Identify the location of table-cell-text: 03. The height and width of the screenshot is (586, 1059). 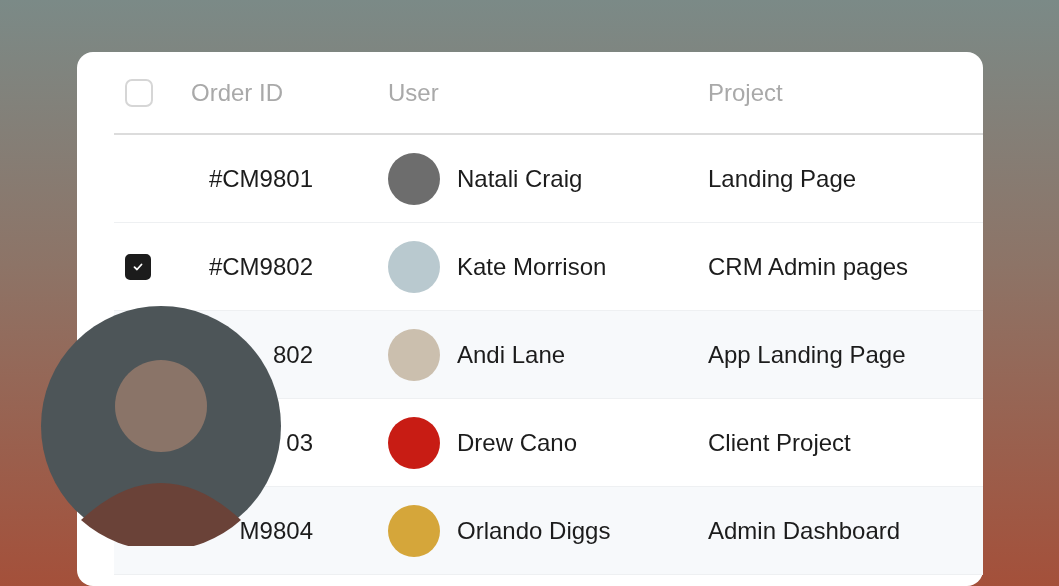
(299, 442).